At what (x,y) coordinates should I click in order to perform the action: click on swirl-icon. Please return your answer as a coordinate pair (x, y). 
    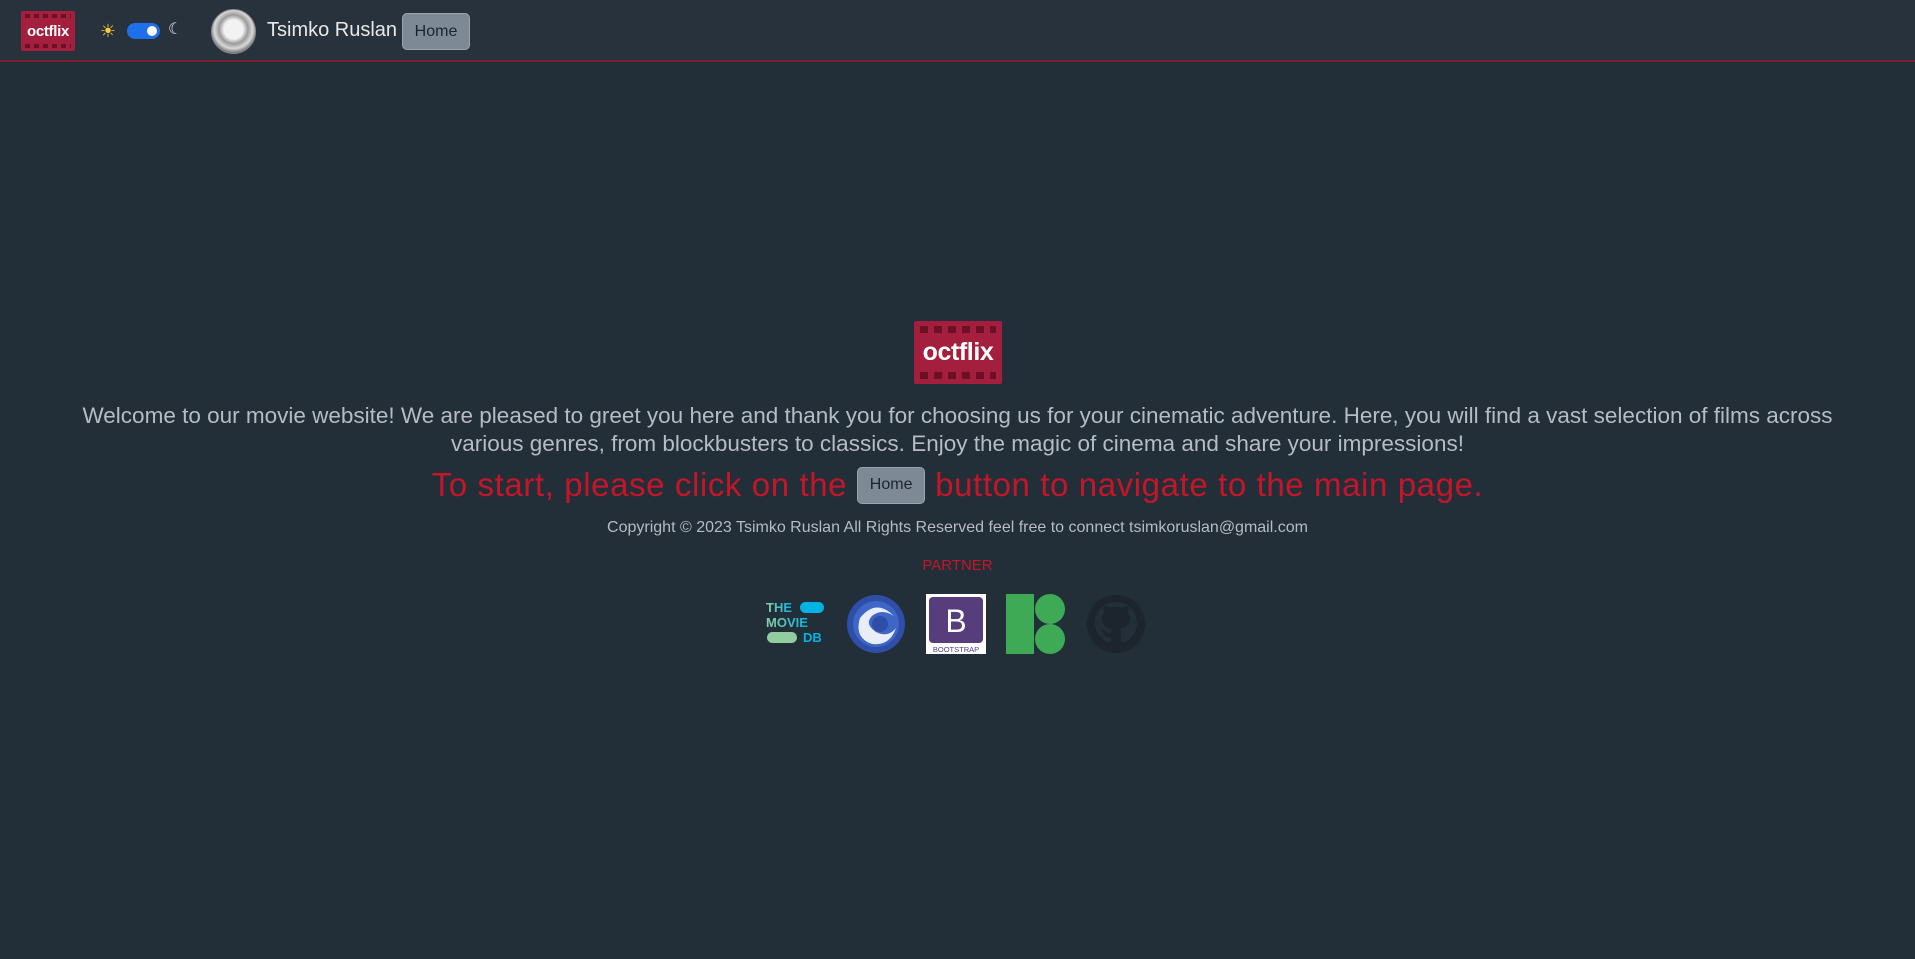
    Looking at the image, I should click on (876, 624).